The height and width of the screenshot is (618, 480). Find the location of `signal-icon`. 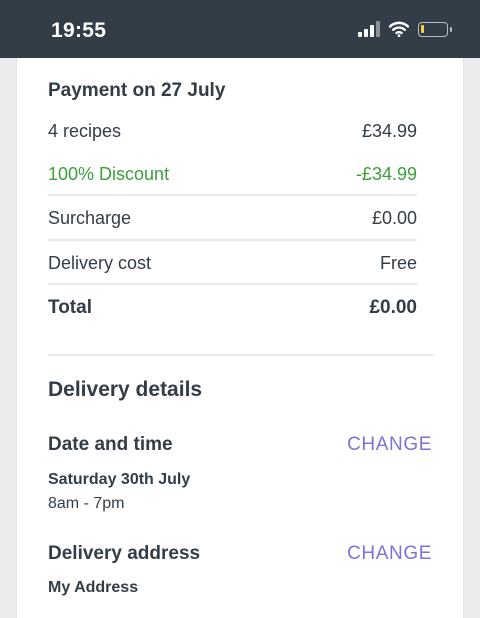

signal-icon is located at coordinates (369, 29).